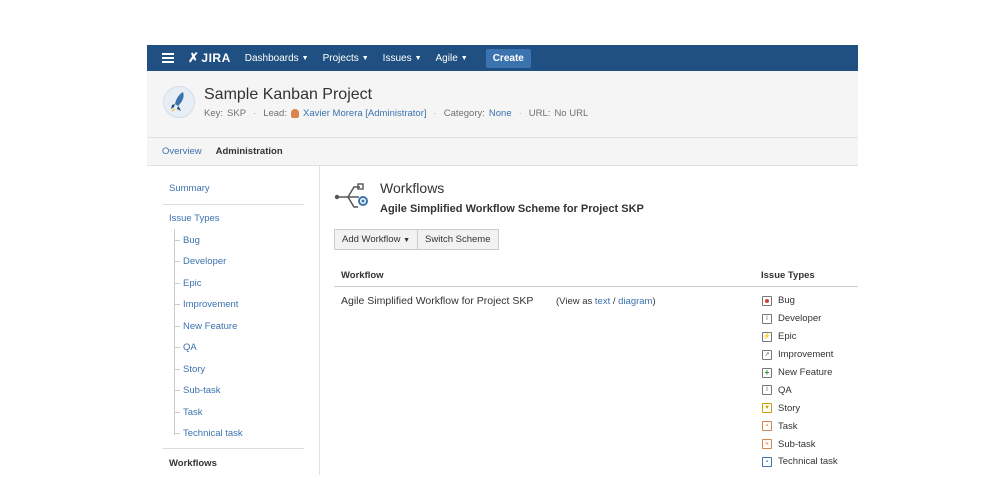  I want to click on project-avatar, so click(179, 102).